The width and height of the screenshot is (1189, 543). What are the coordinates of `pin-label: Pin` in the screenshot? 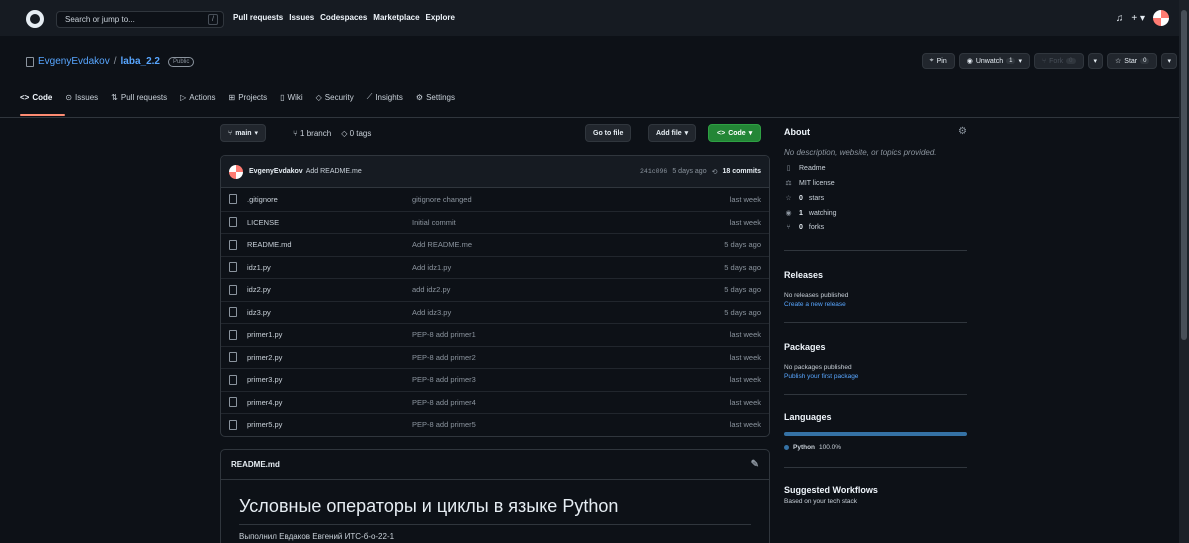 It's located at (941, 61).